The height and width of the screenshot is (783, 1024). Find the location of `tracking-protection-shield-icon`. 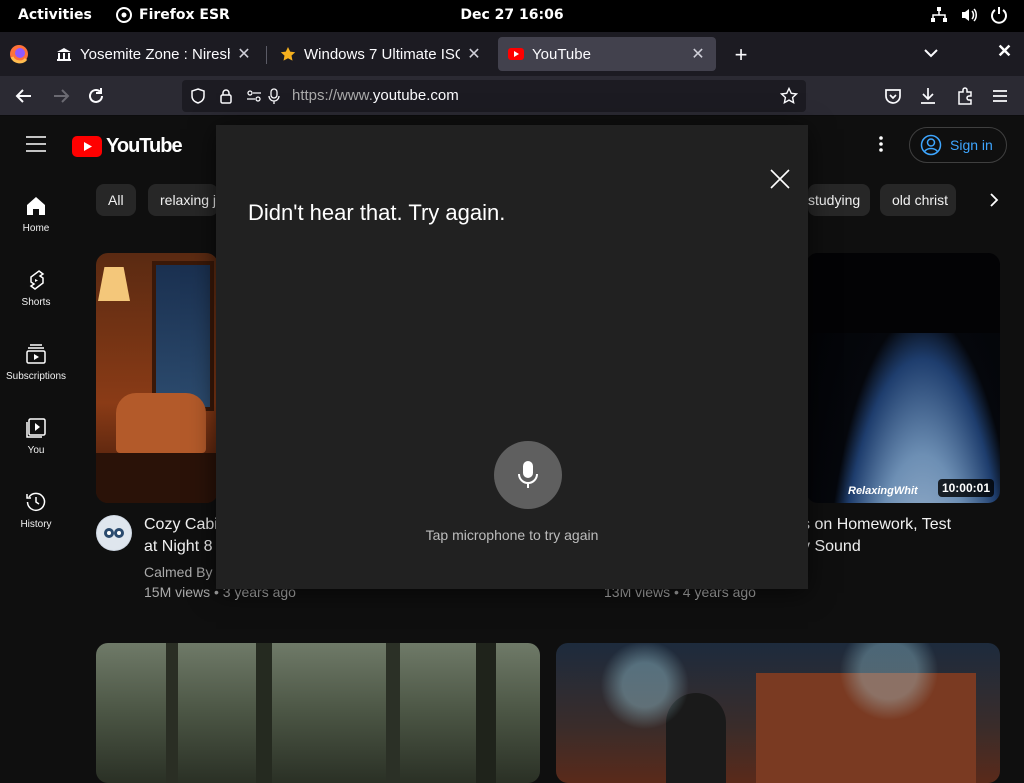

tracking-protection-shield-icon is located at coordinates (198, 96).